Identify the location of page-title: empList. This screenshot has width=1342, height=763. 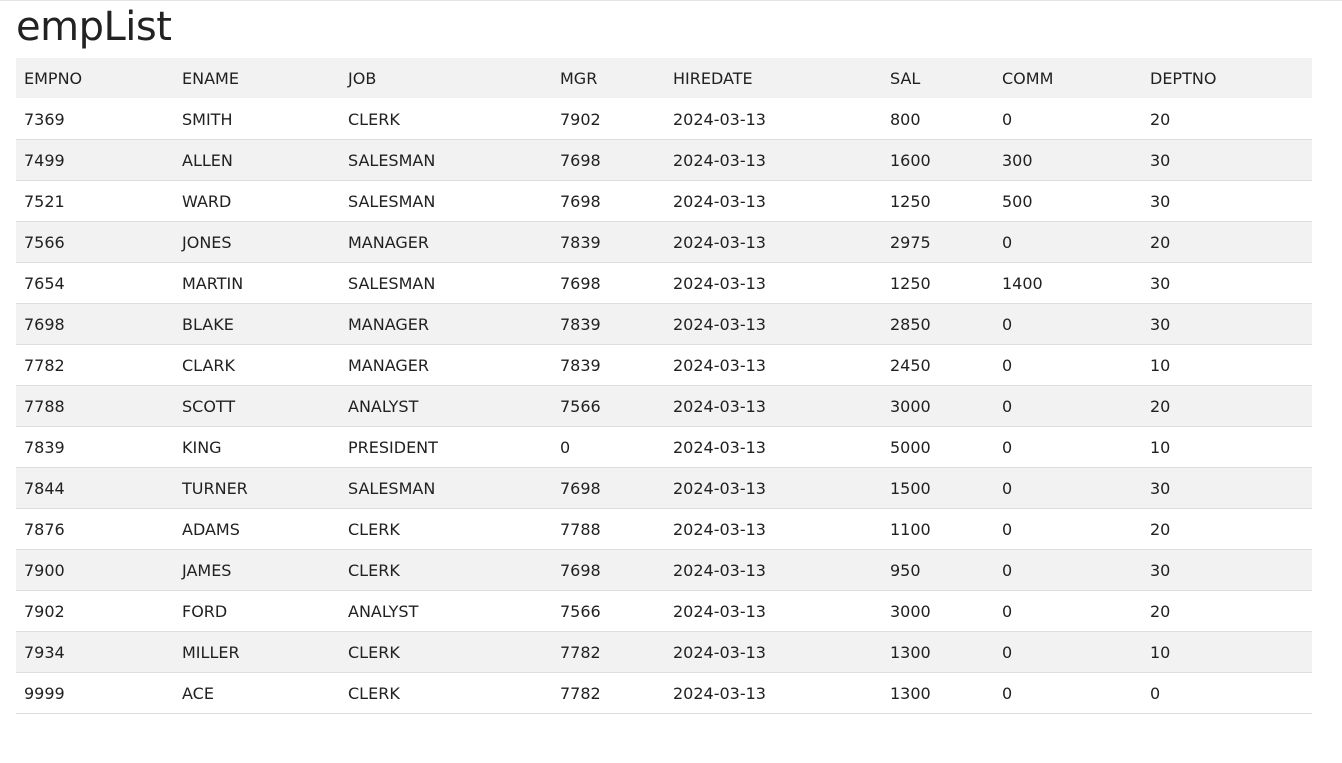
(94, 27).